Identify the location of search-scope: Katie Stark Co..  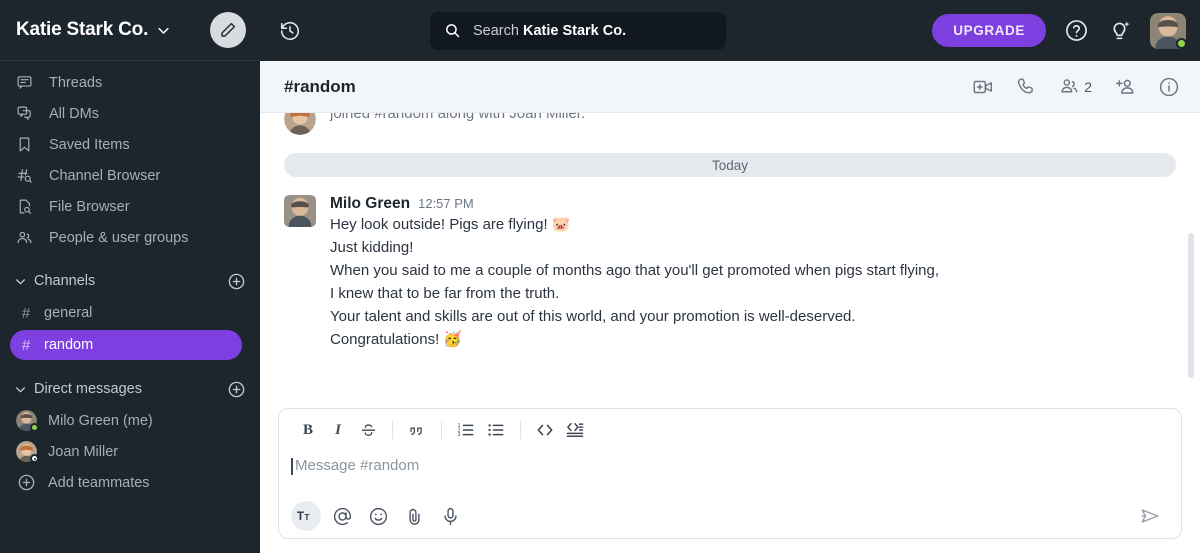
(574, 30).